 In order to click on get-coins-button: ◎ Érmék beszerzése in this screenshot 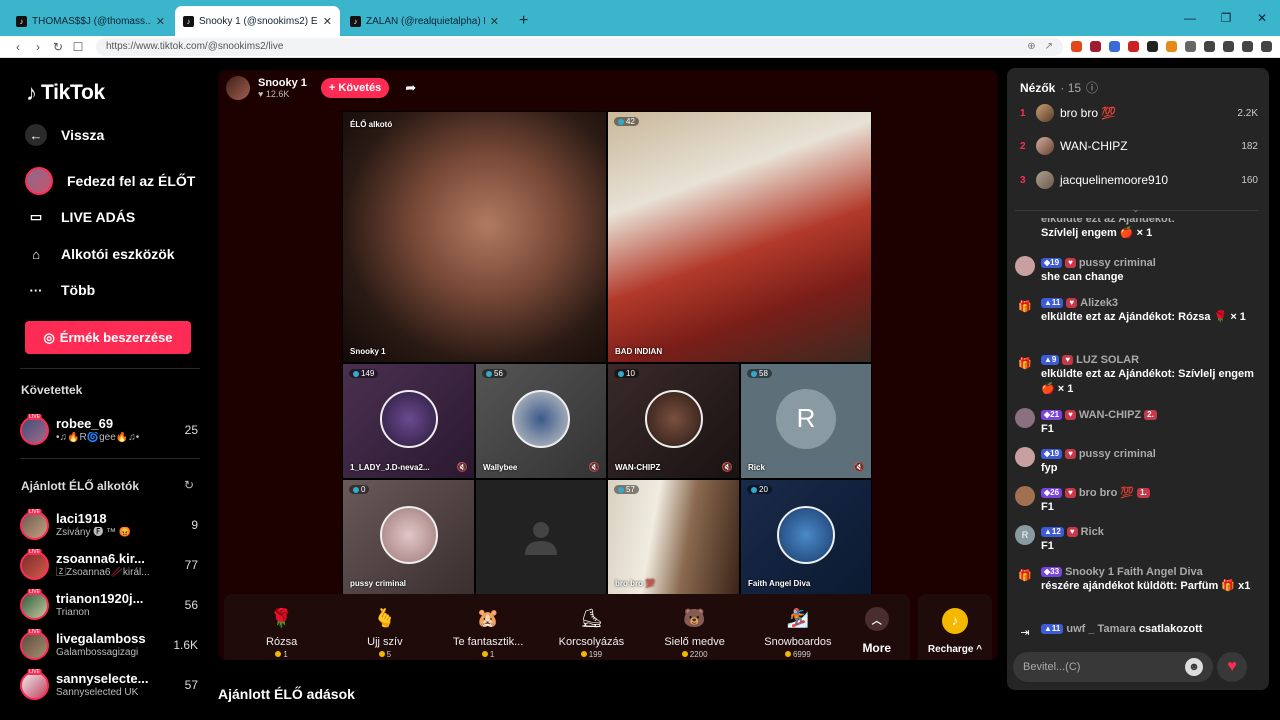, I will do `click(108, 337)`.